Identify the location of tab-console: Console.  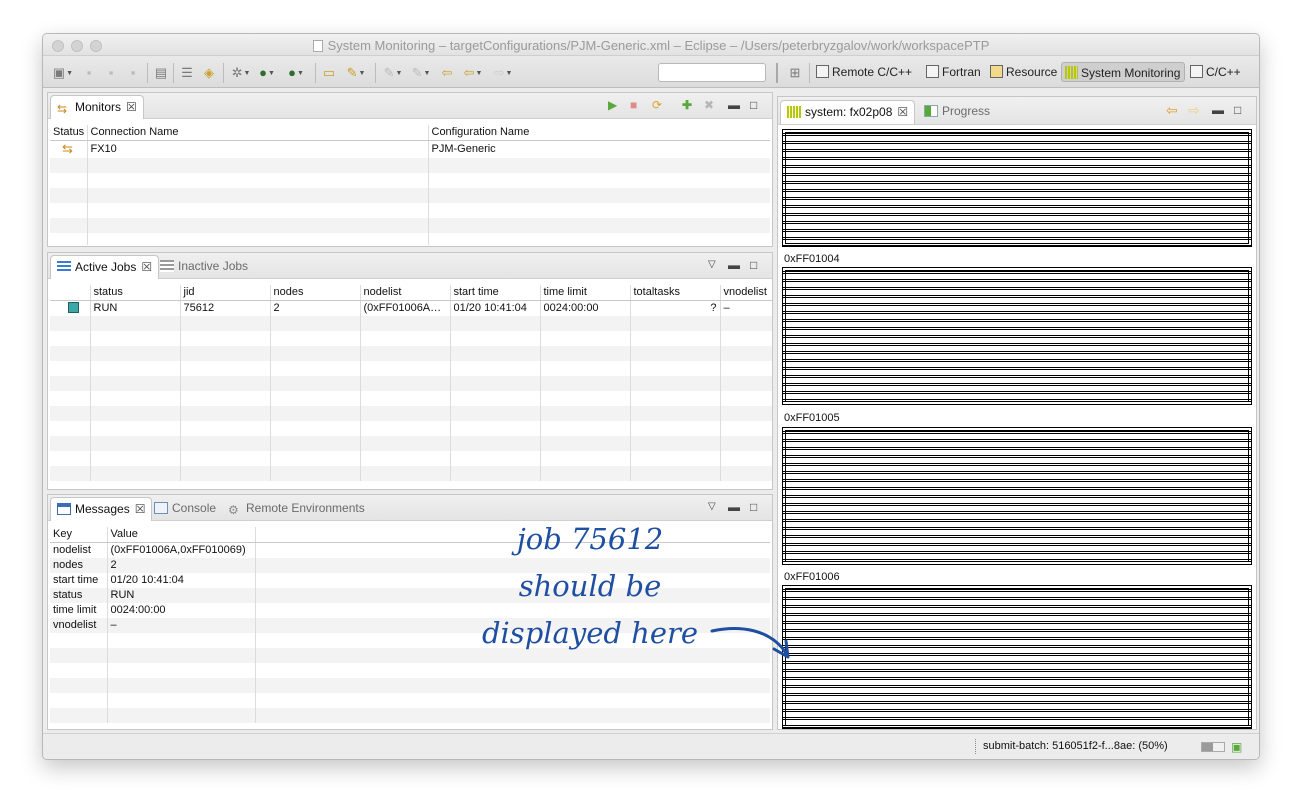
(185, 509).